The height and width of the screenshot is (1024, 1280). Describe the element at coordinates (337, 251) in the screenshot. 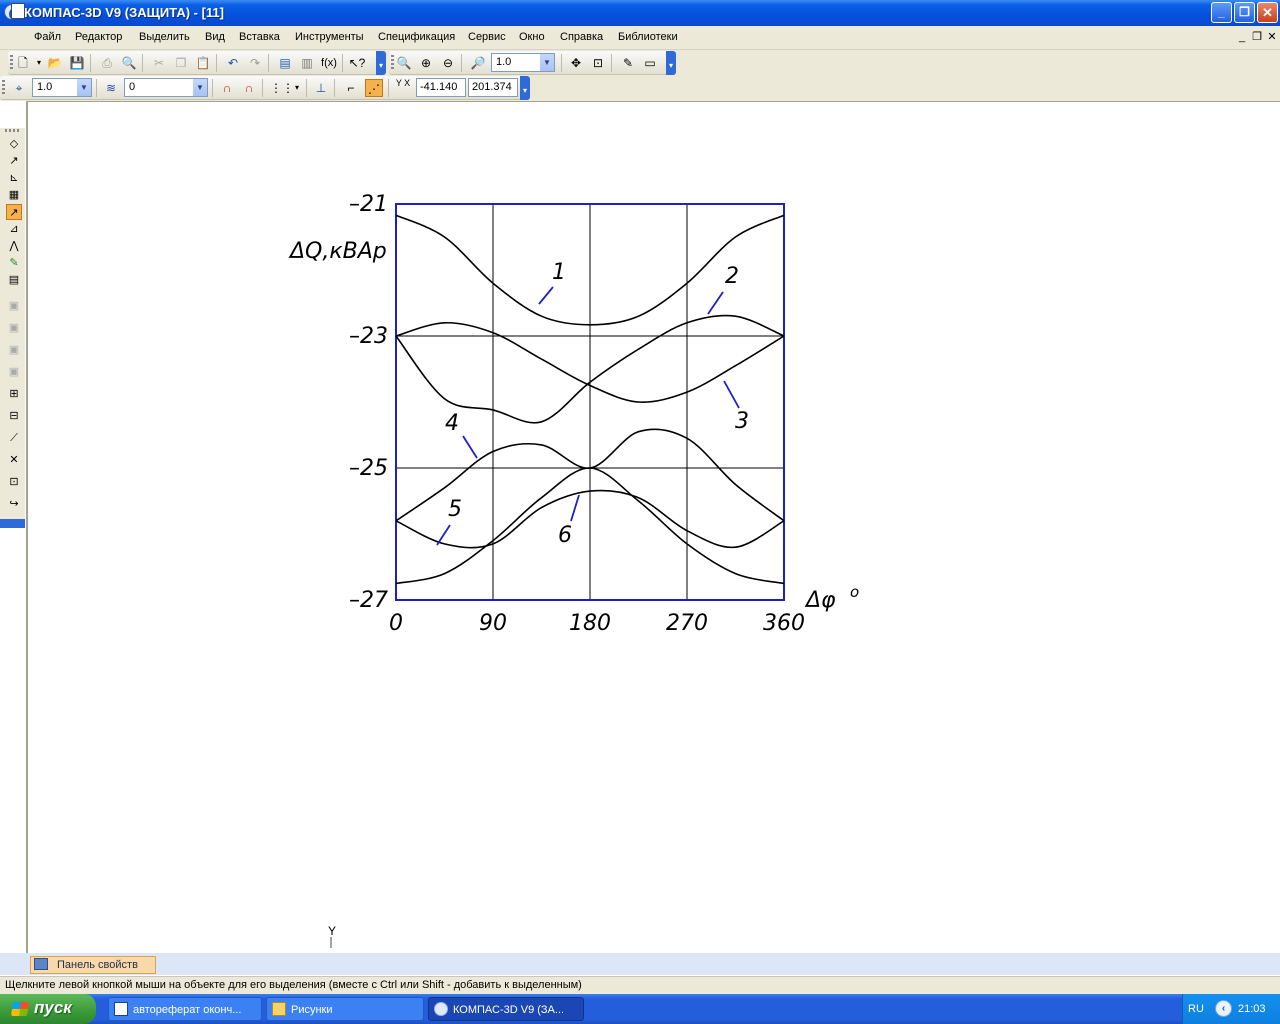

I see `y-axis-label: ΔQ,кВАр` at that location.